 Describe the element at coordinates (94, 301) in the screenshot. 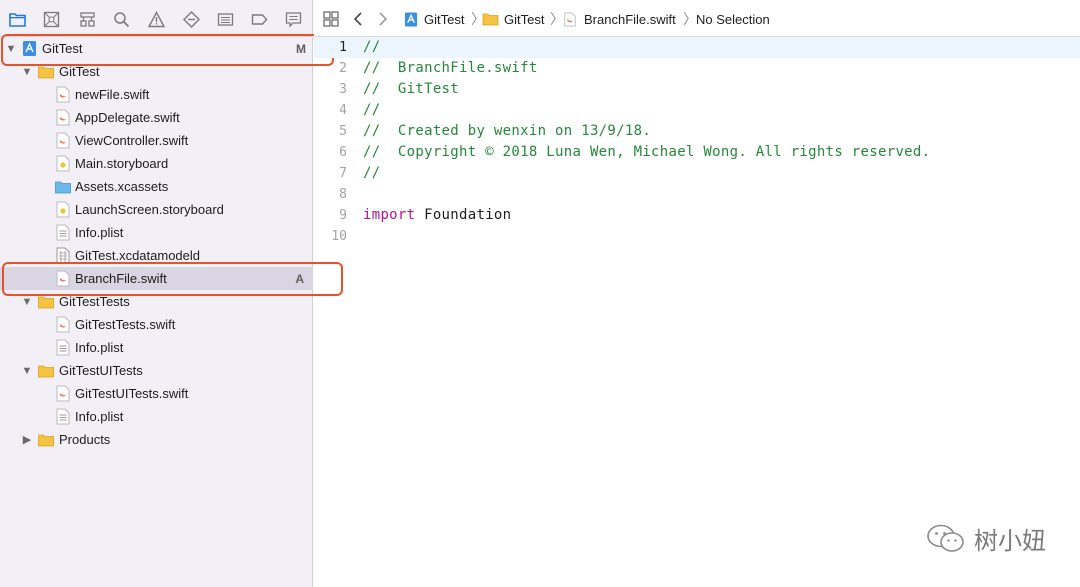

I see `tree-row-label: GitTestTests` at that location.